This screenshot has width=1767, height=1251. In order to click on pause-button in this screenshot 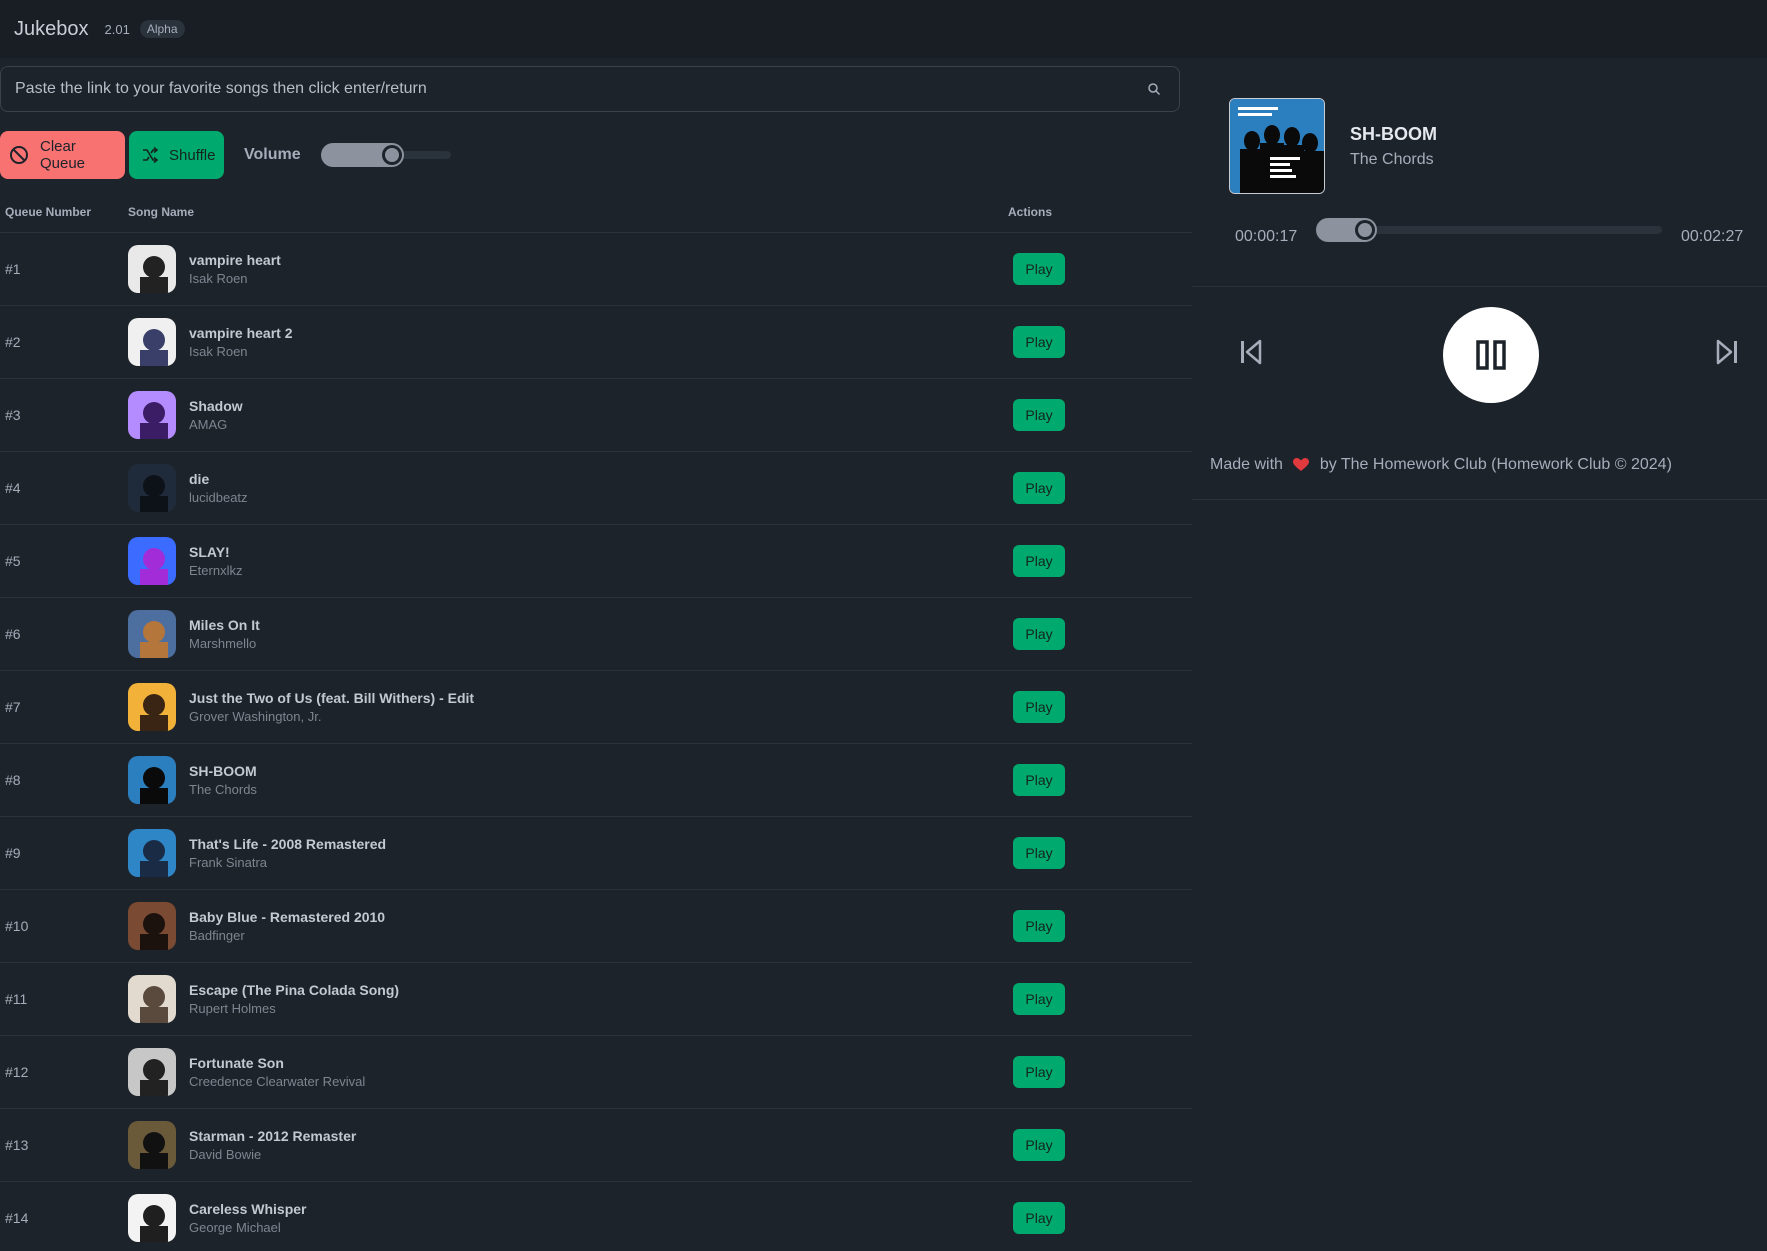, I will do `click(1491, 355)`.